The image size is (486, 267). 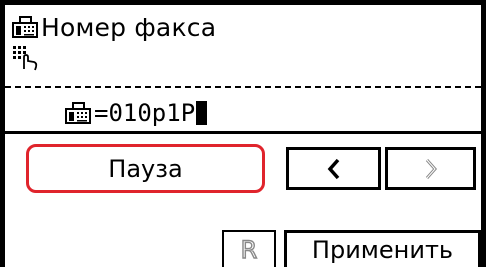 I want to click on chevron-left-icon, so click(x=333, y=168).